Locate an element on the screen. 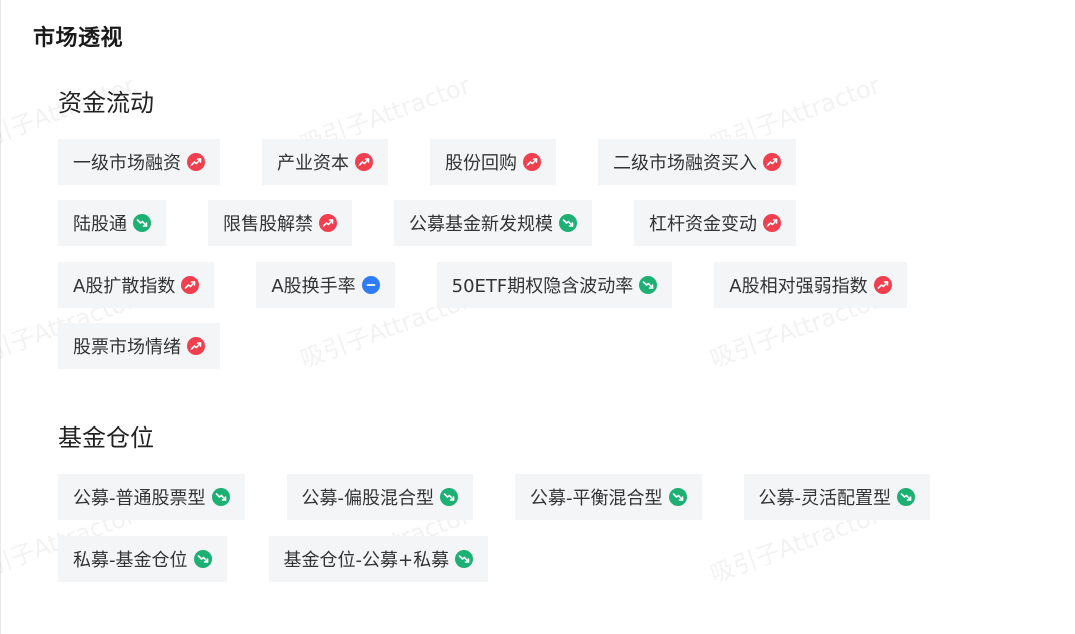  left-divider is located at coordinates (0, 317).